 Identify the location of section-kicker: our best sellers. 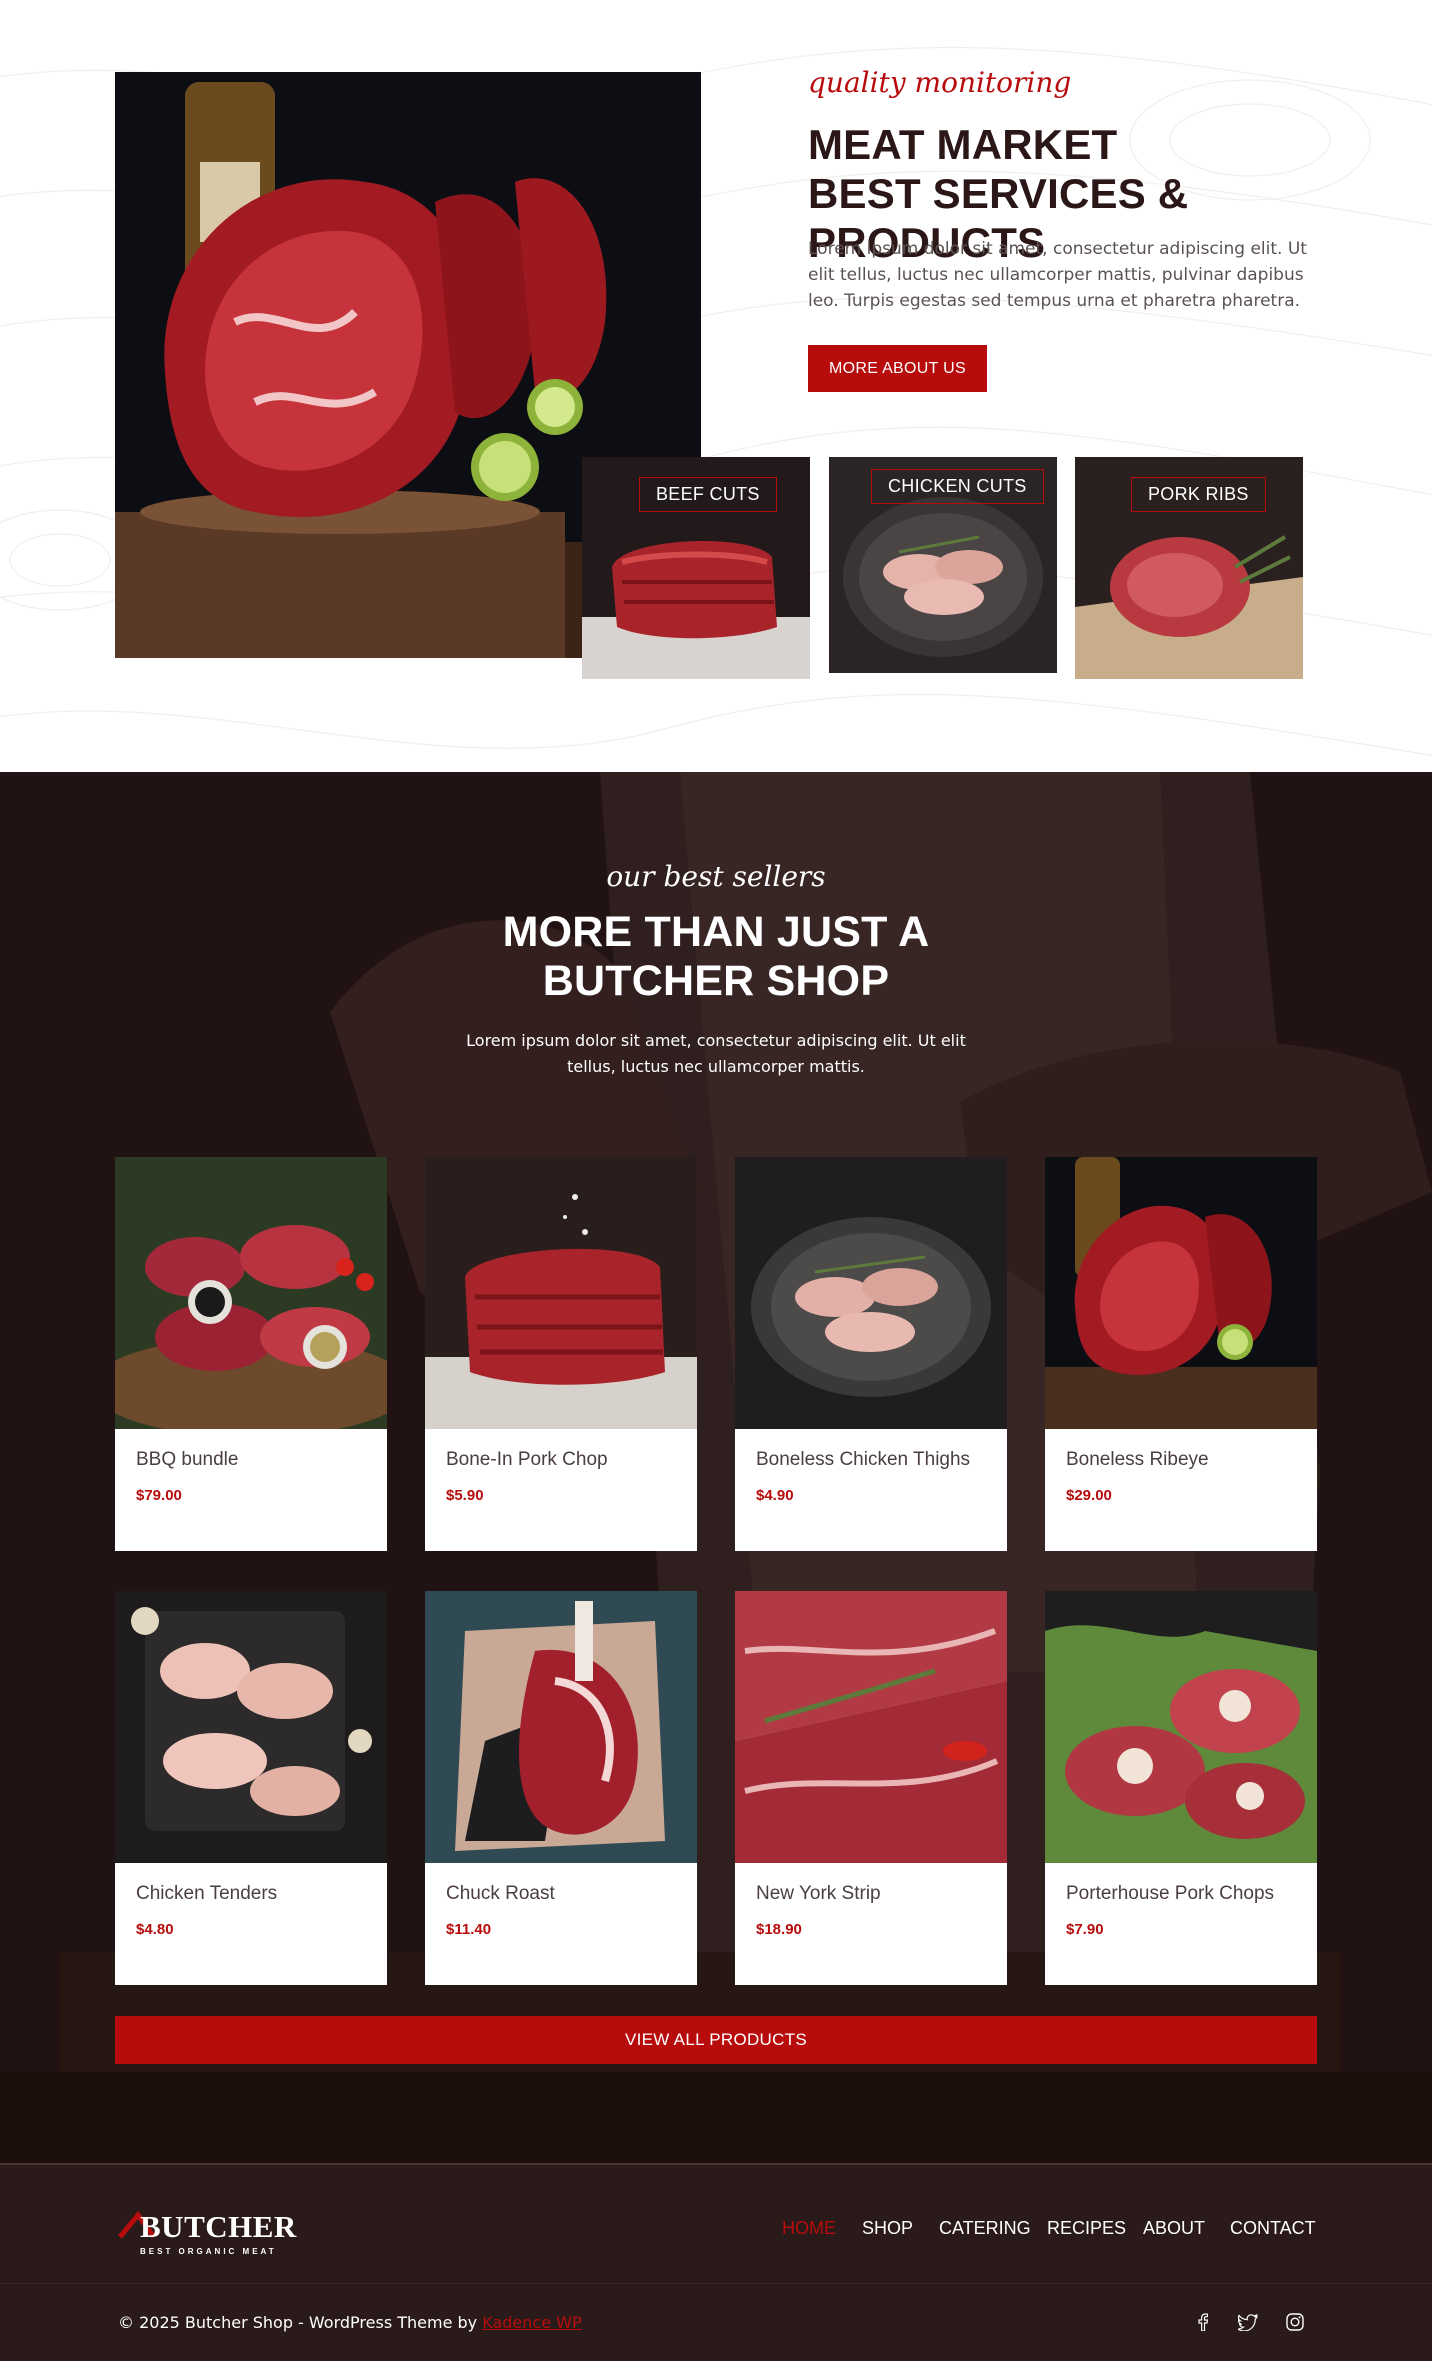
(716, 876).